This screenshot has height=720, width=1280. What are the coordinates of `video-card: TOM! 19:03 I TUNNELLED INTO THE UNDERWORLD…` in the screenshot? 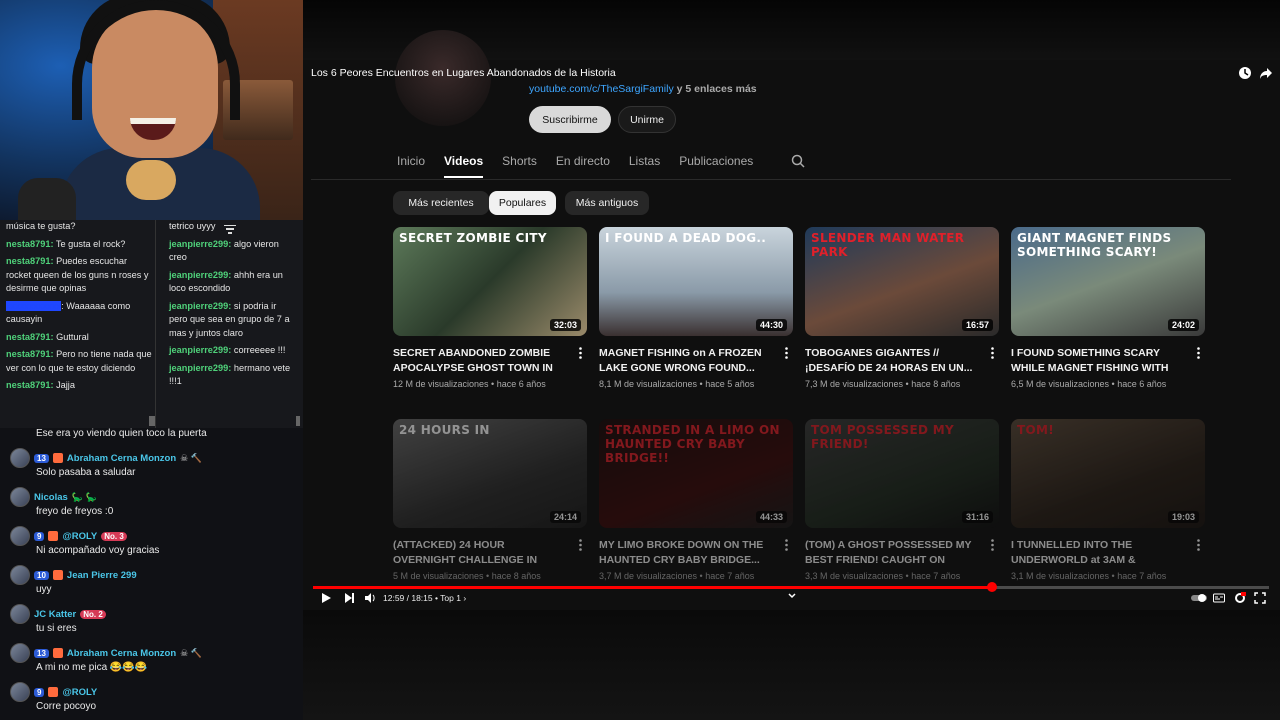 It's located at (1108, 500).